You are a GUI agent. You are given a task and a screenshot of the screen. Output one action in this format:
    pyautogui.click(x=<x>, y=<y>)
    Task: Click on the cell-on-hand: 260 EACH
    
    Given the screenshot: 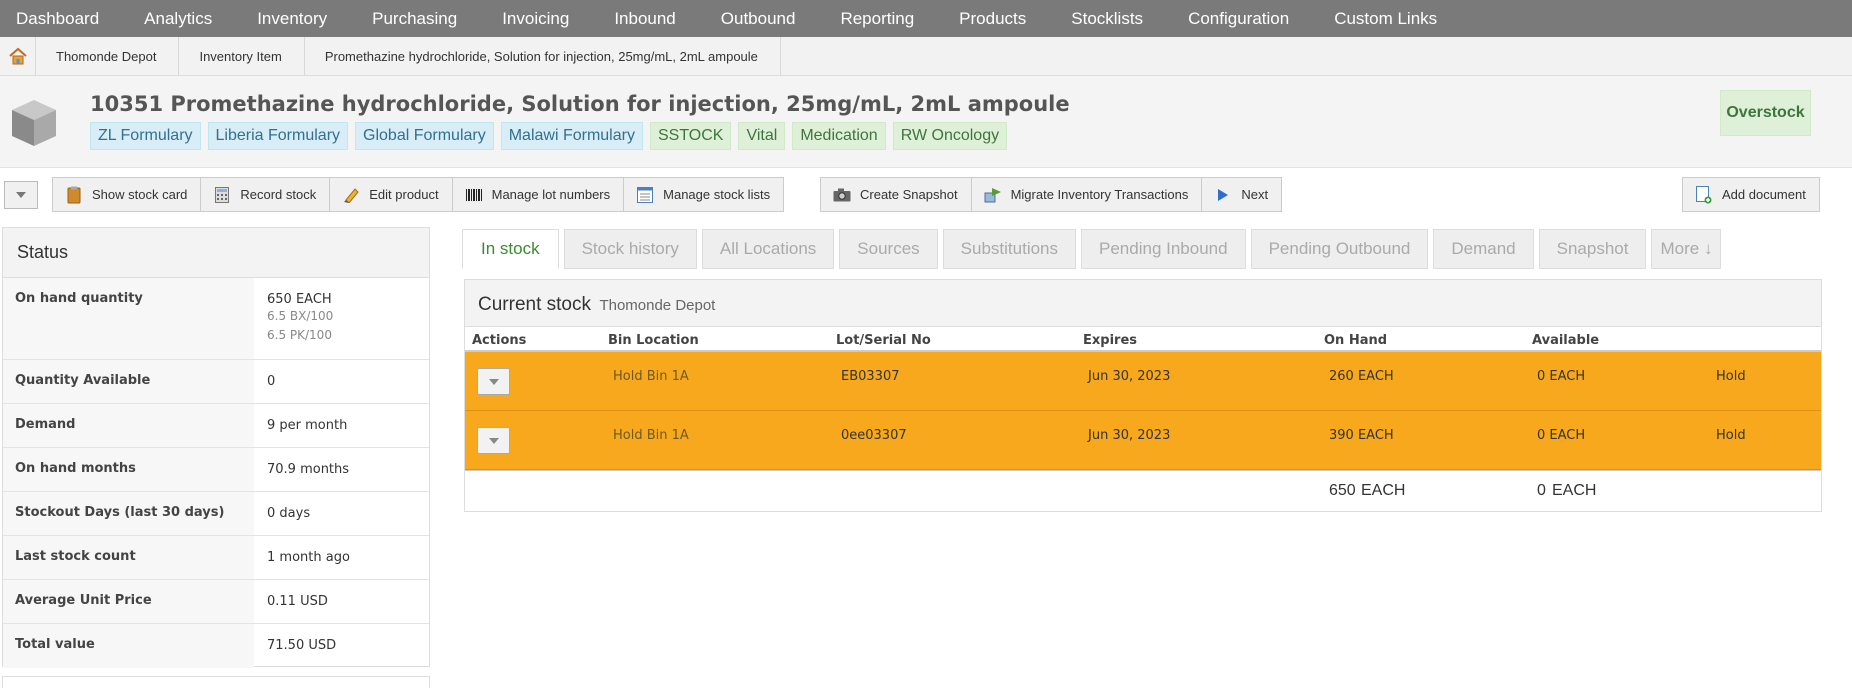 What is the action you would take?
    pyautogui.click(x=1361, y=376)
    